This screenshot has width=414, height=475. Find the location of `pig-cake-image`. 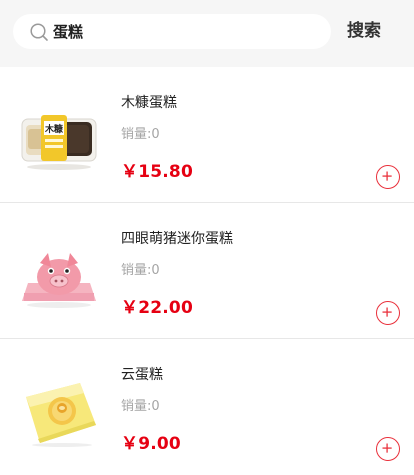

pig-cake-image is located at coordinates (59, 280).